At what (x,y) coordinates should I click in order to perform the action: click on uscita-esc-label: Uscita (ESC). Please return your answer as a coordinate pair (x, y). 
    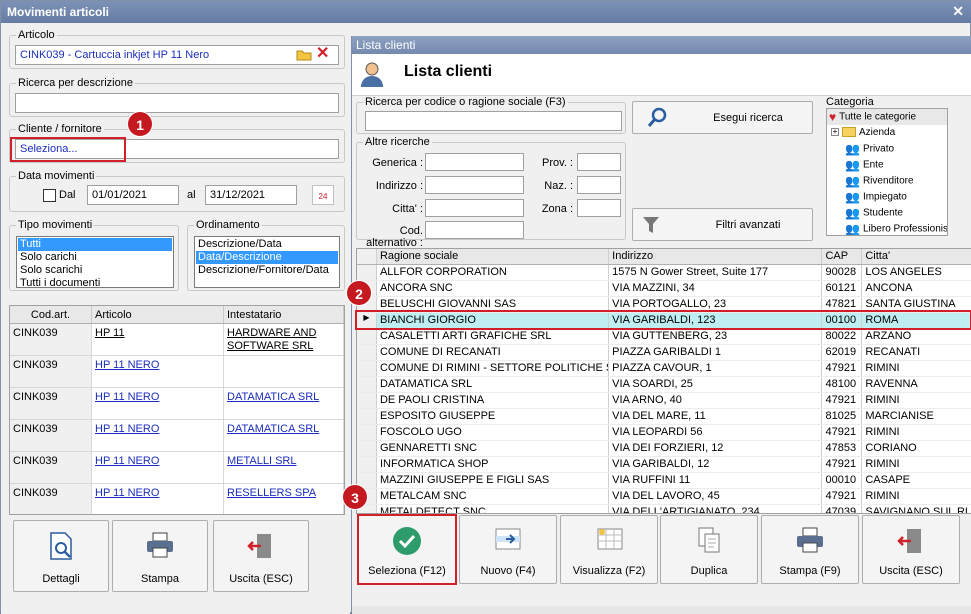
    Looking at the image, I should click on (911, 571).